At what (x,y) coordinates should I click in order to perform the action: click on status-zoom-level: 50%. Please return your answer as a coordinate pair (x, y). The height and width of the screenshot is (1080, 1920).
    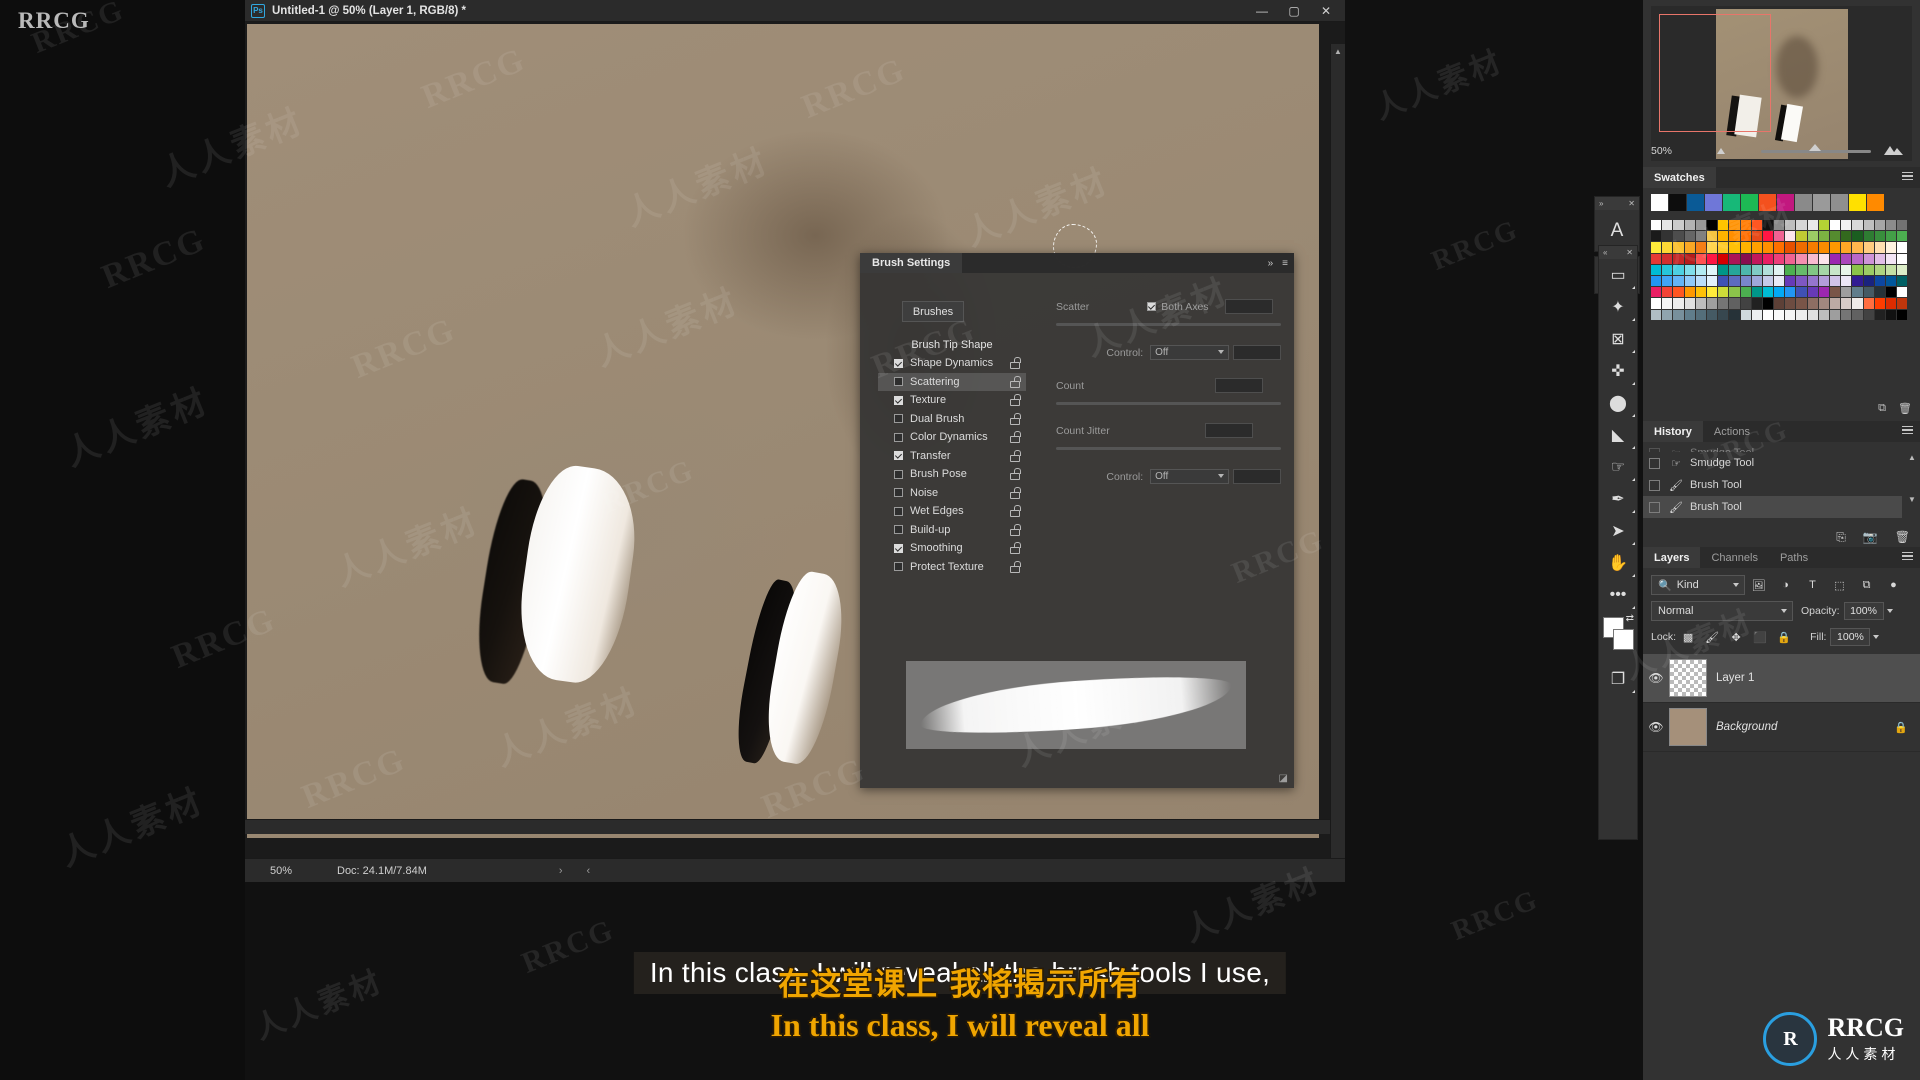
    Looking at the image, I should click on (281, 871).